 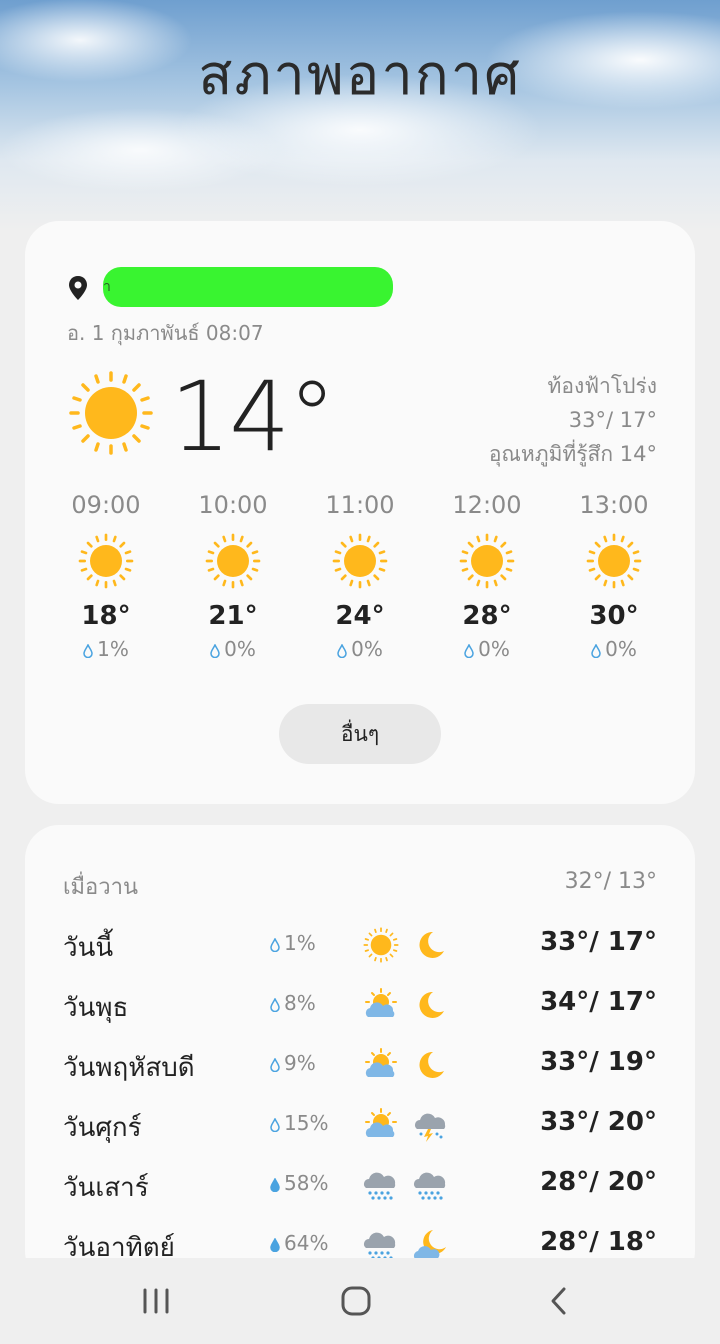 I want to click on feels-like-temp: อุณหภูมิที่รู้สึก 14°, so click(x=572, y=454).